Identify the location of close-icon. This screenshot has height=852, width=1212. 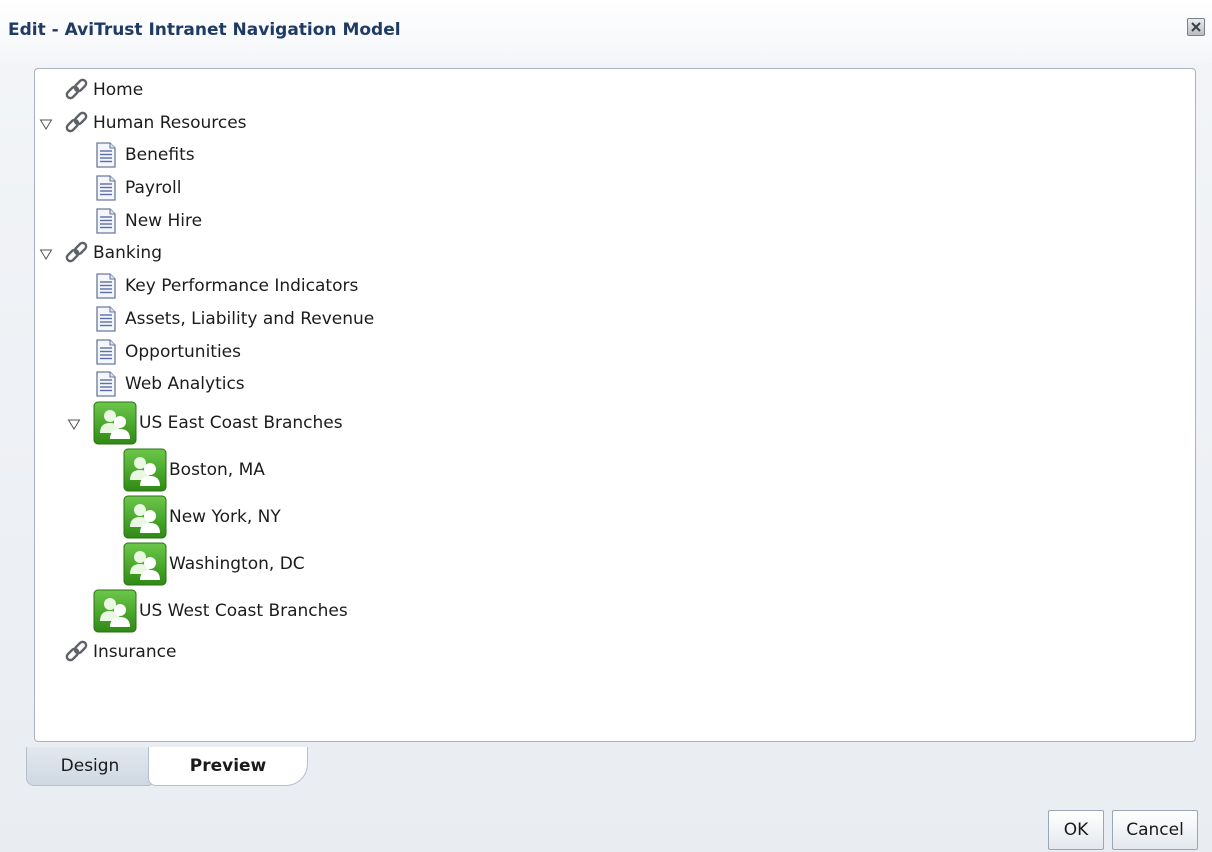
(1196, 27).